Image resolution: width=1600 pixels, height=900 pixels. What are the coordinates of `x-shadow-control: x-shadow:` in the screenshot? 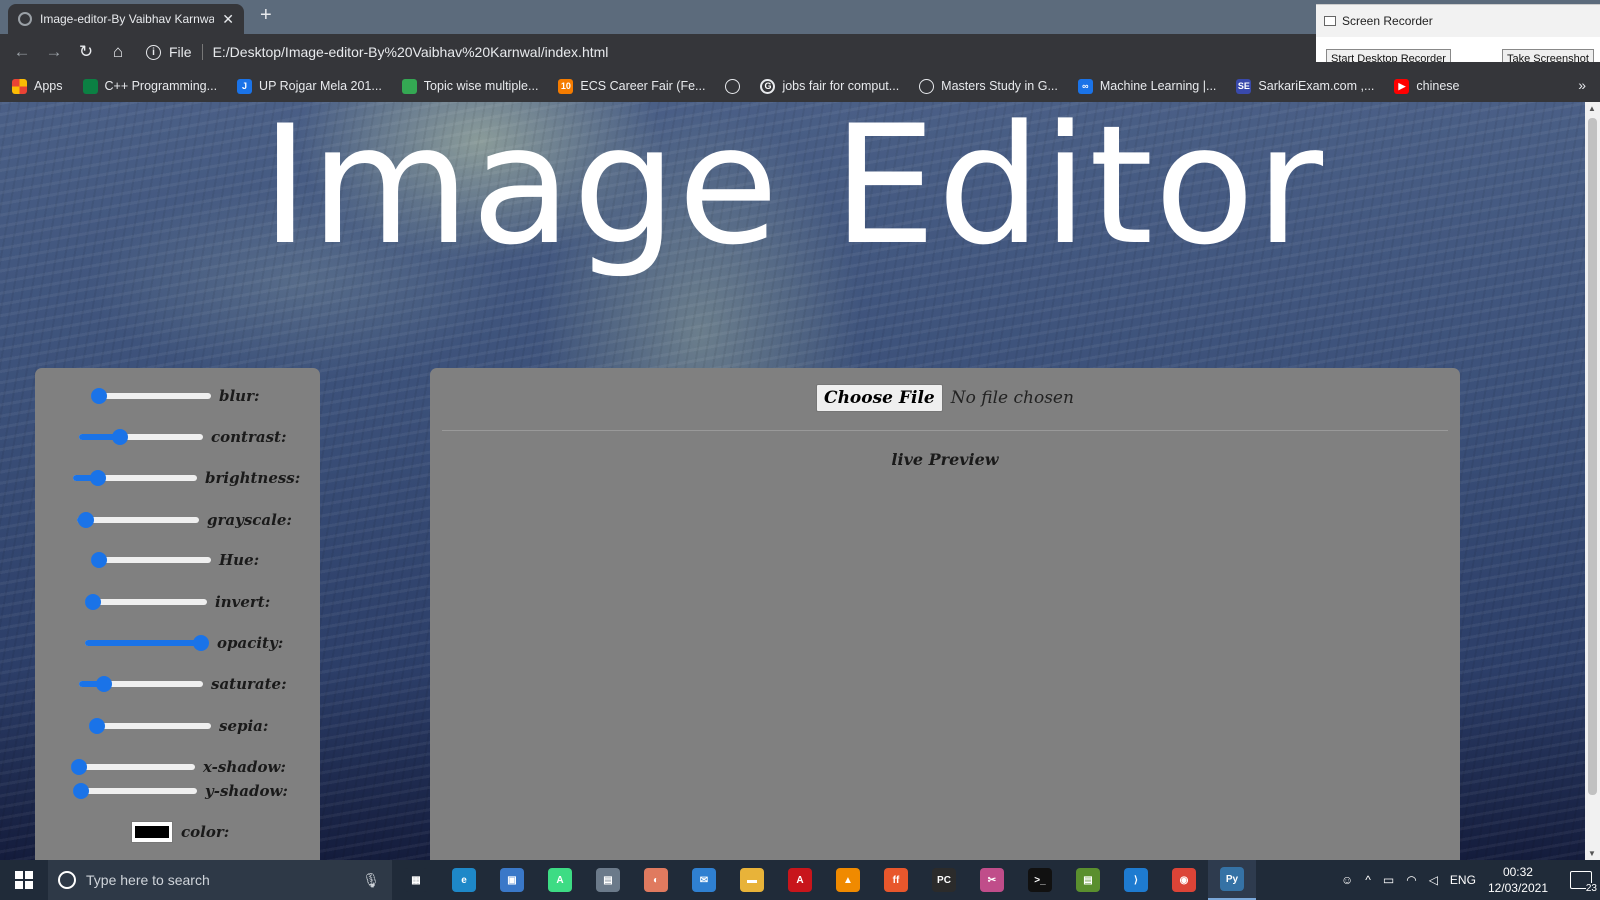 It's located at (178, 767).